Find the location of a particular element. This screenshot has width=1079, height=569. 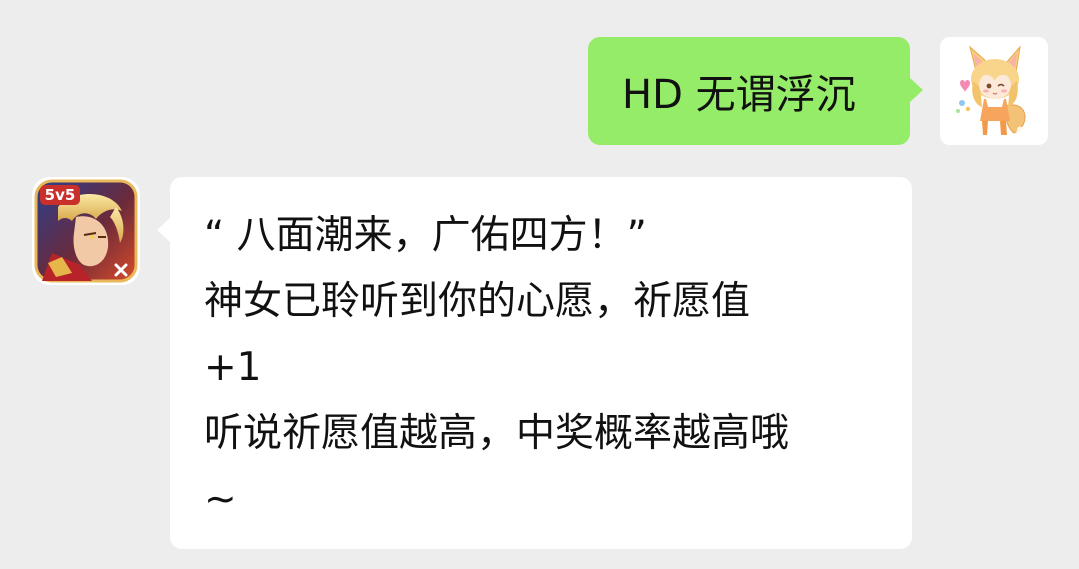

outgoing-message-bubble: HD 无谓浮沉 is located at coordinates (755, 91).